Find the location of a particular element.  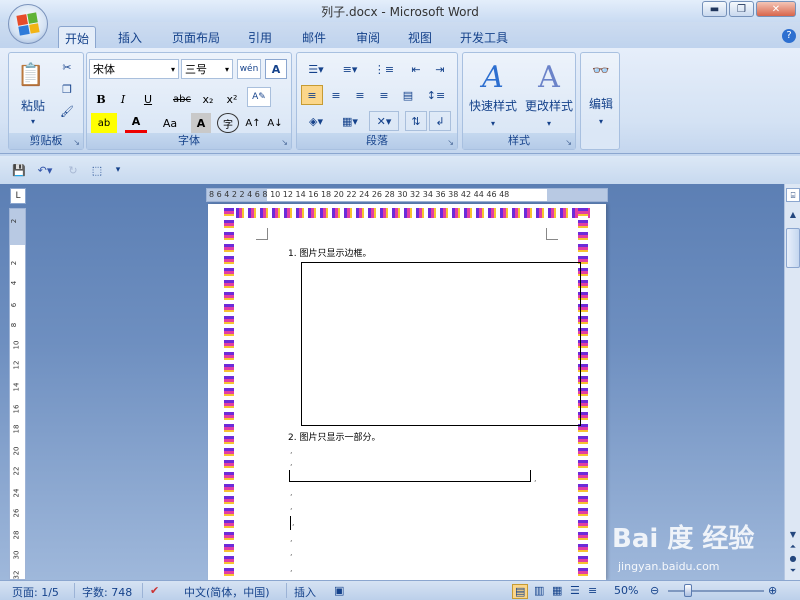

phonetic-guide-icon: wén is located at coordinates (249, 69).